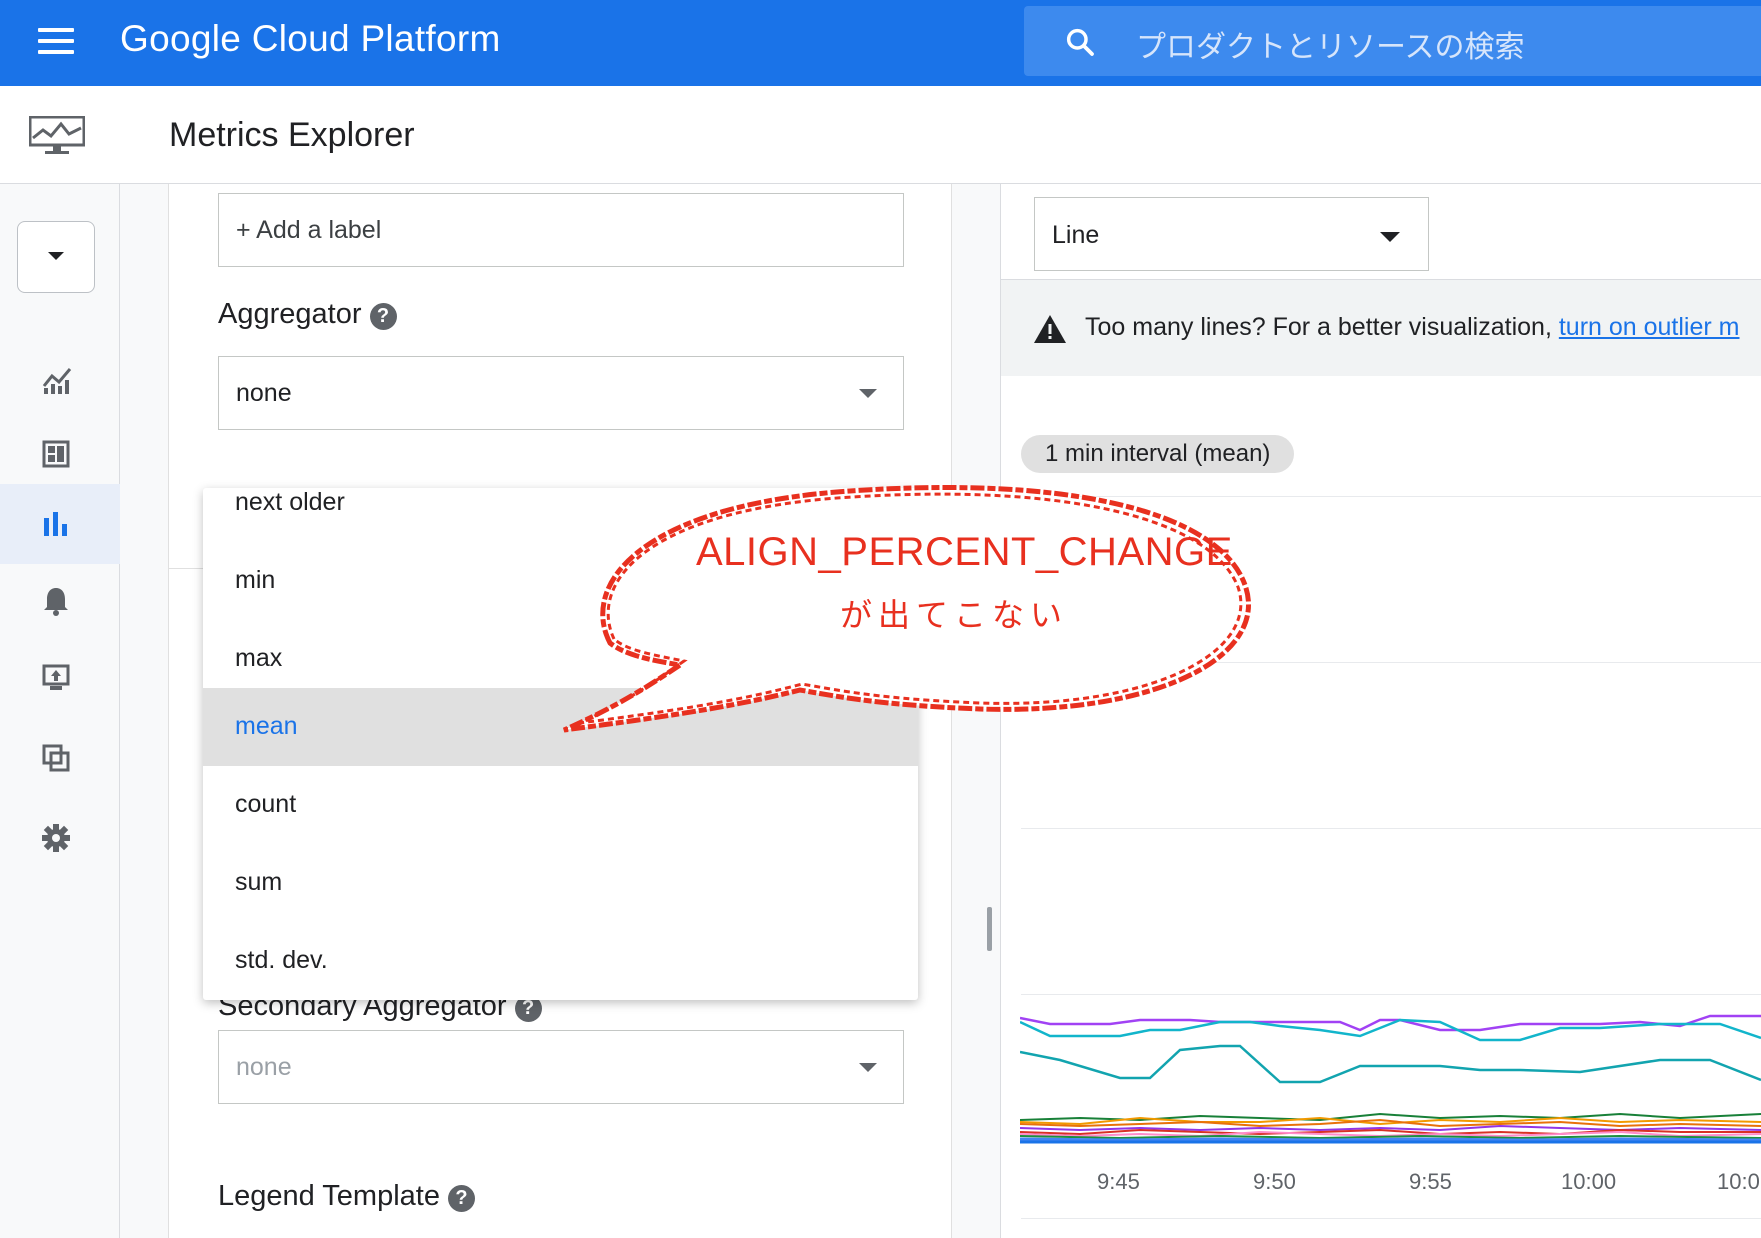 This screenshot has width=1761, height=1238. What do you see at coordinates (560, 805) in the screenshot?
I see `menu-item: count` at bounding box center [560, 805].